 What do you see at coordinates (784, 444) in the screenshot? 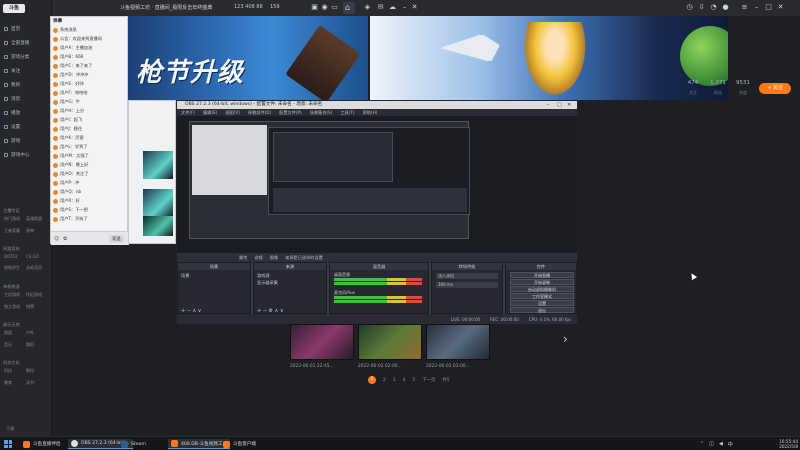
I see `taskbar-clock: 16:55:44 2022/5/8` at bounding box center [784, 444].